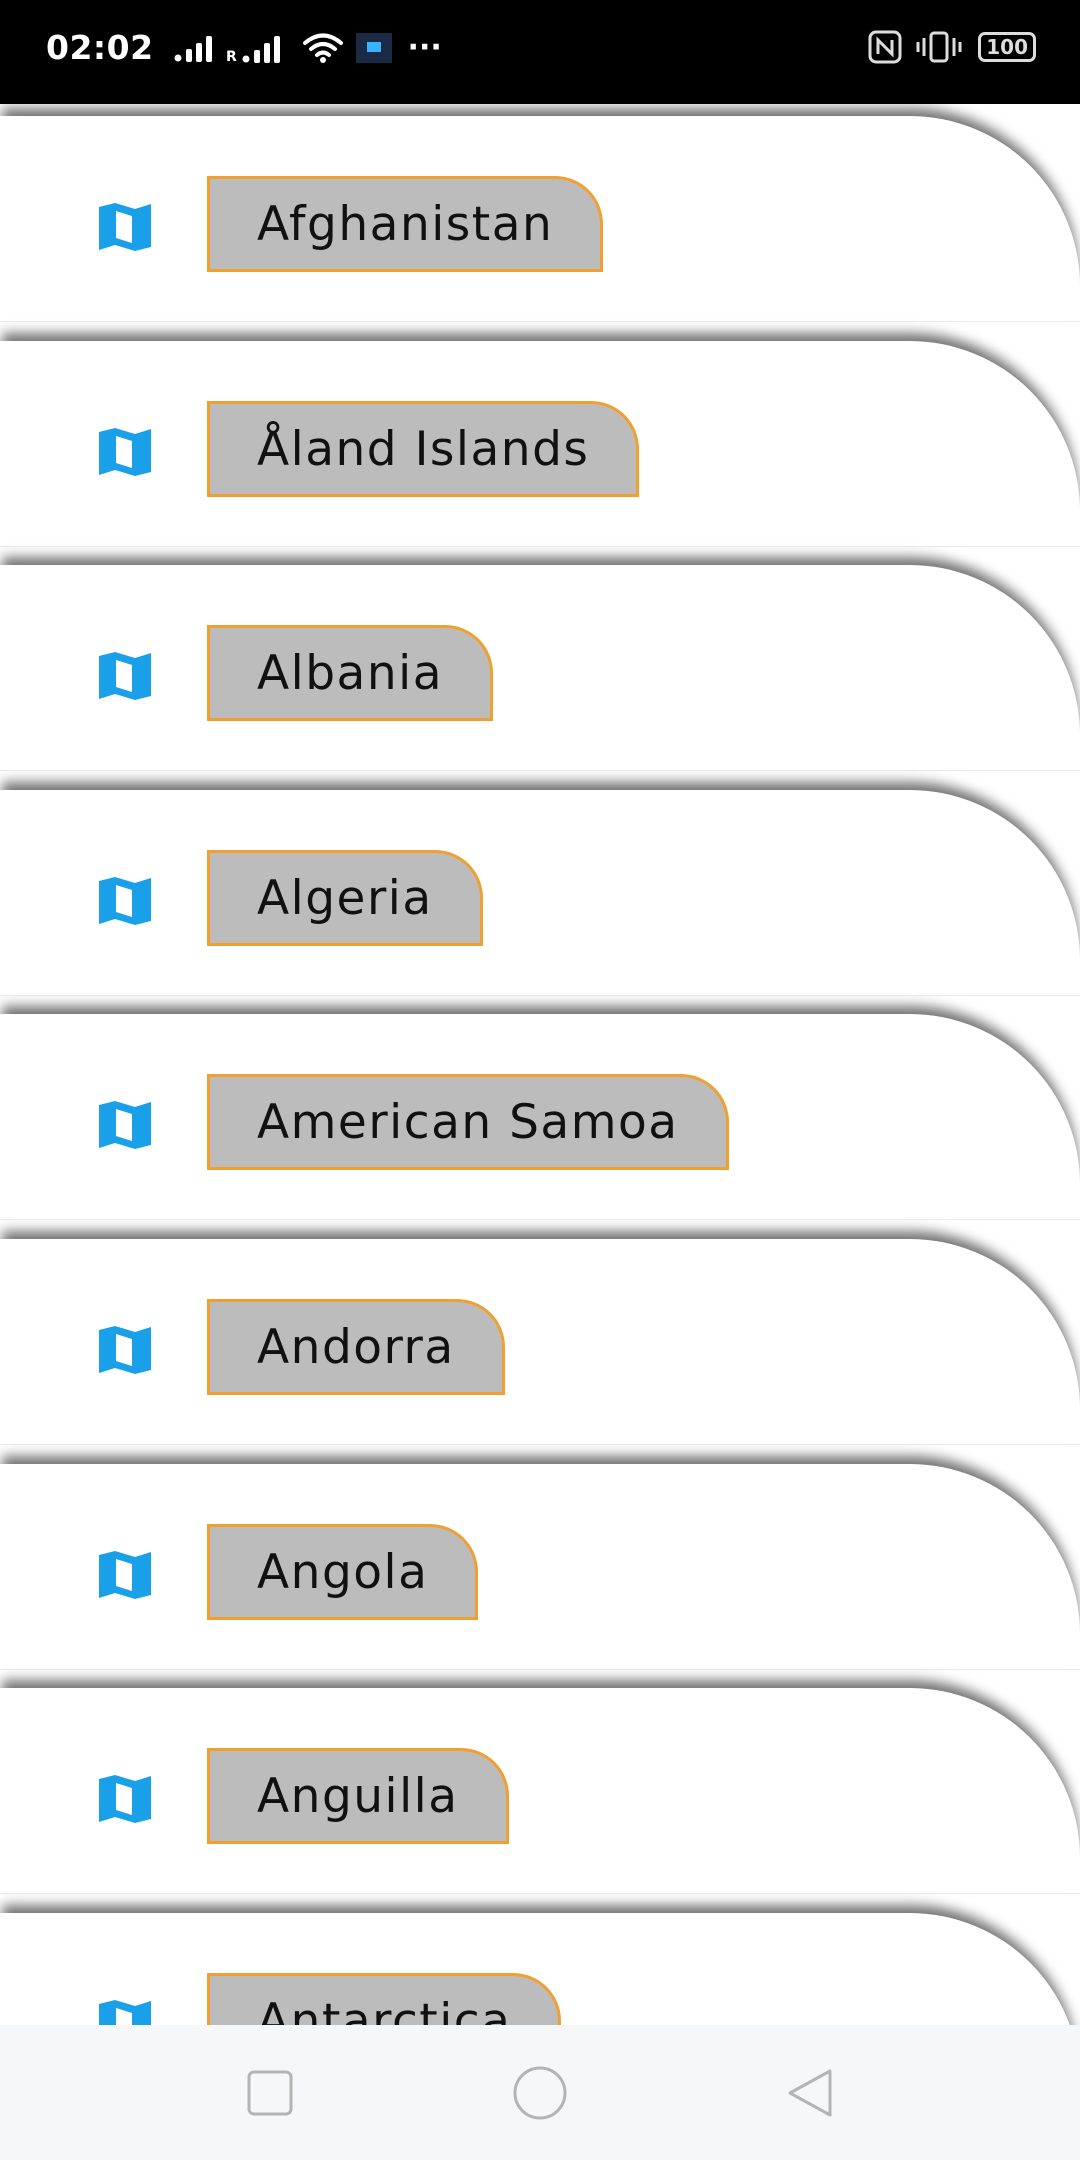  Describe the element at coordinates (345, 898) in the screenshot. I see `country-name: Algeria` at that location.